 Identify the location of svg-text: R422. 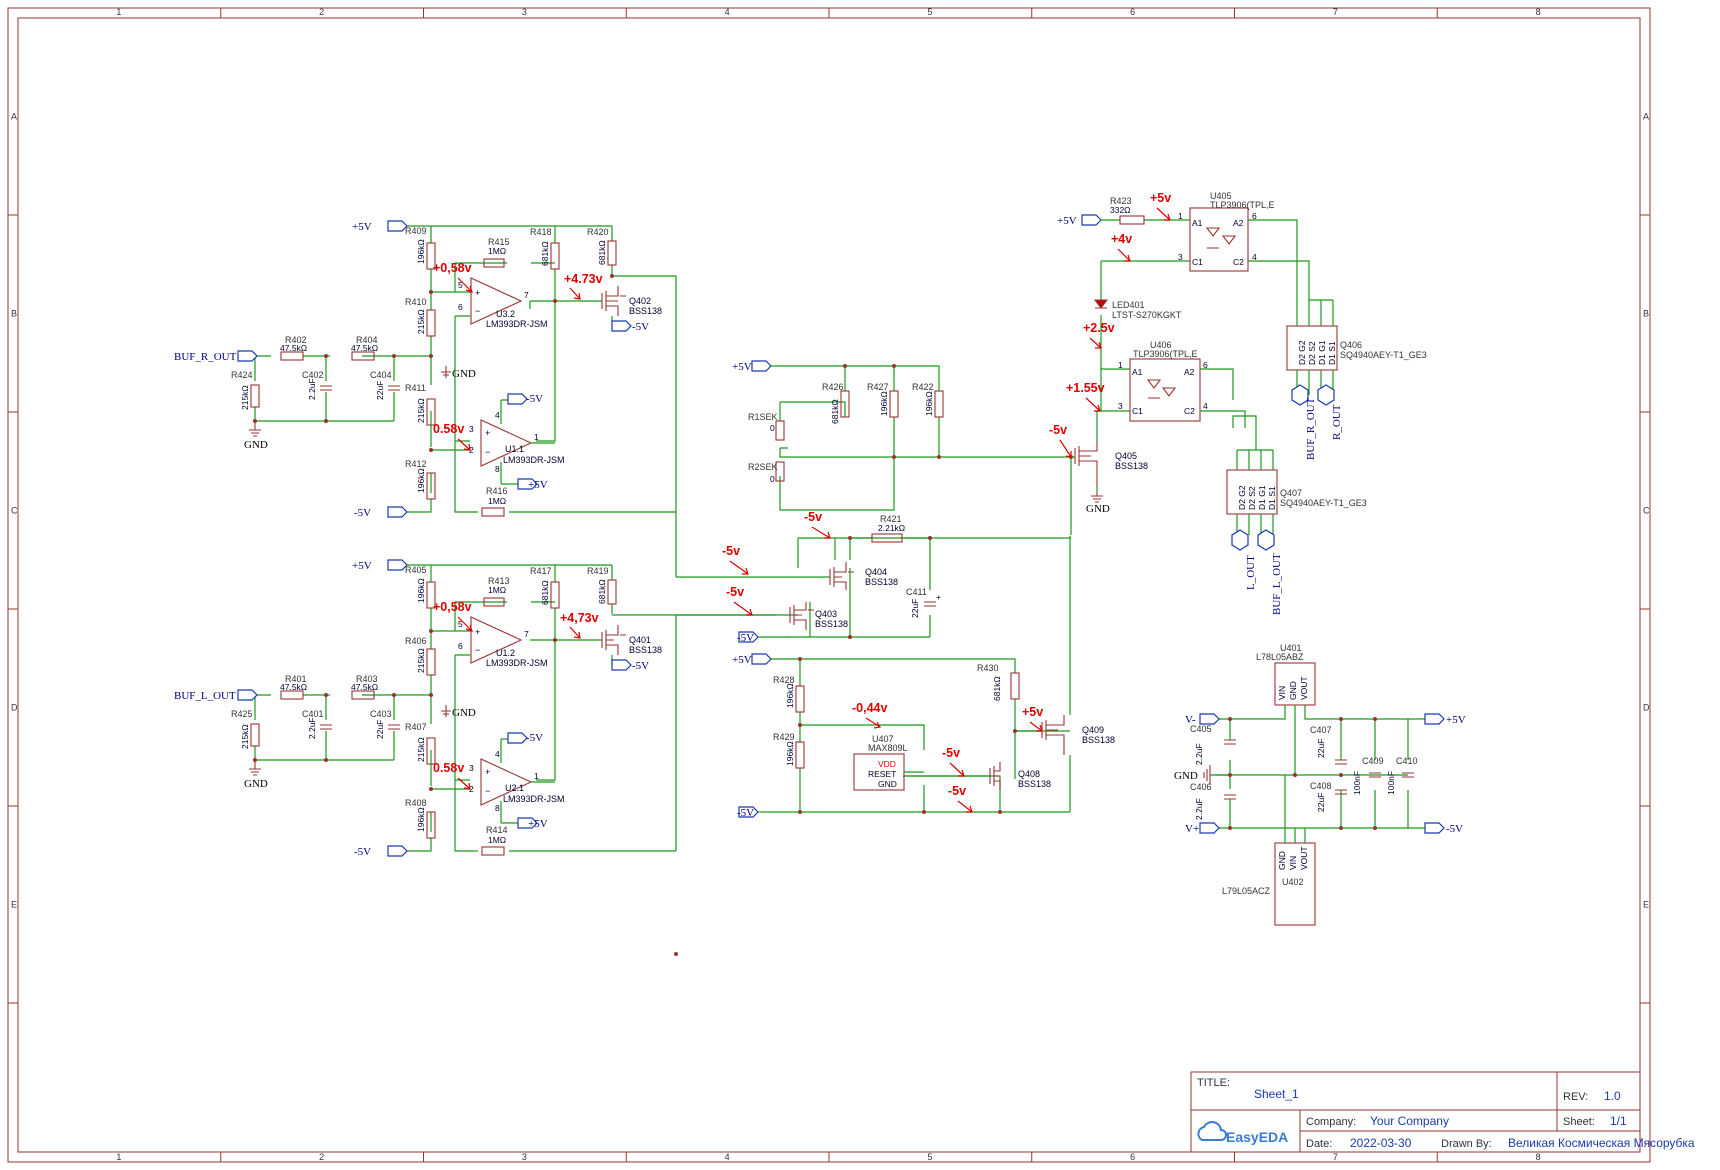
(923, 387).